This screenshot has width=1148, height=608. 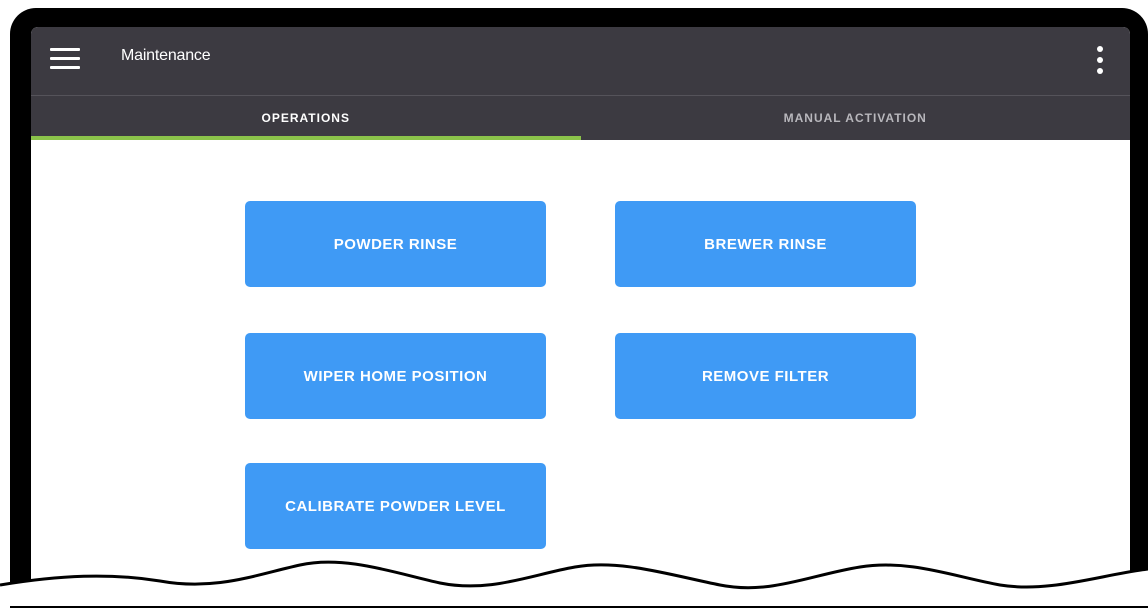 What do you see at coordinates (580, 61) in the screenshot?
I see `app-bar: Maintenance` at bounding box center [580, 61].